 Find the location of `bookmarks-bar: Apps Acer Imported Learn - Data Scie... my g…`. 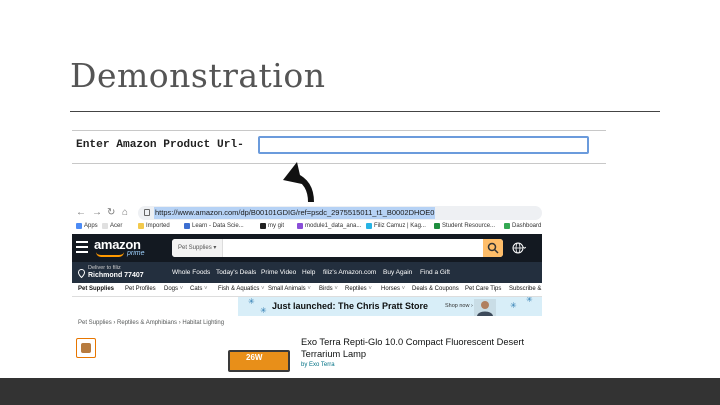

bookmarks-bar: Apps Acer Imported Learn - Data Scie... my g… is located at coordinates (307, 227).